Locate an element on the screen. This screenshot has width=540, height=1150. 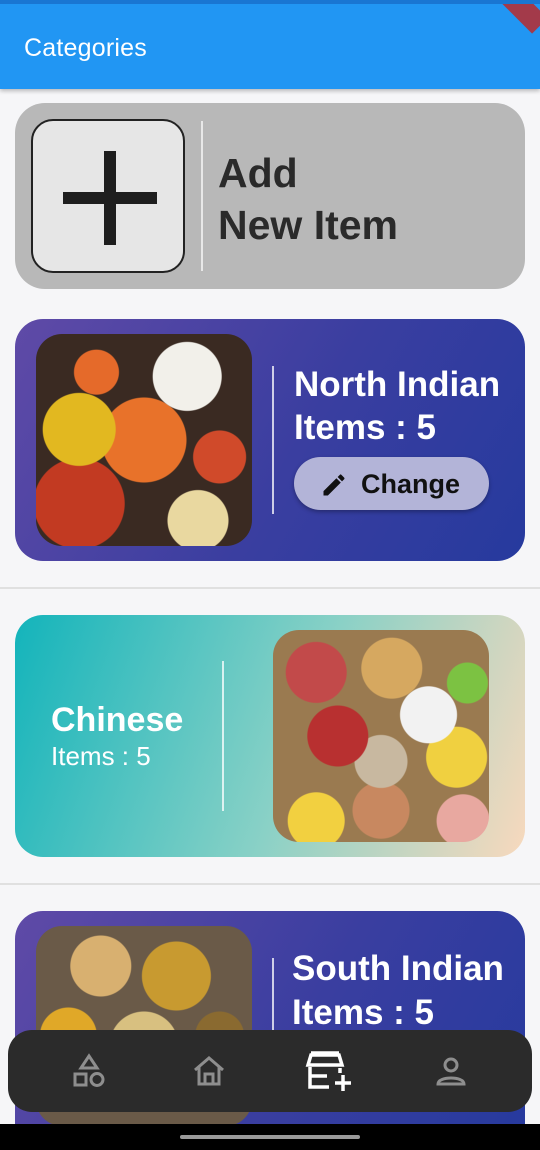
page-title: Categories is located at coordinates (85, 48).